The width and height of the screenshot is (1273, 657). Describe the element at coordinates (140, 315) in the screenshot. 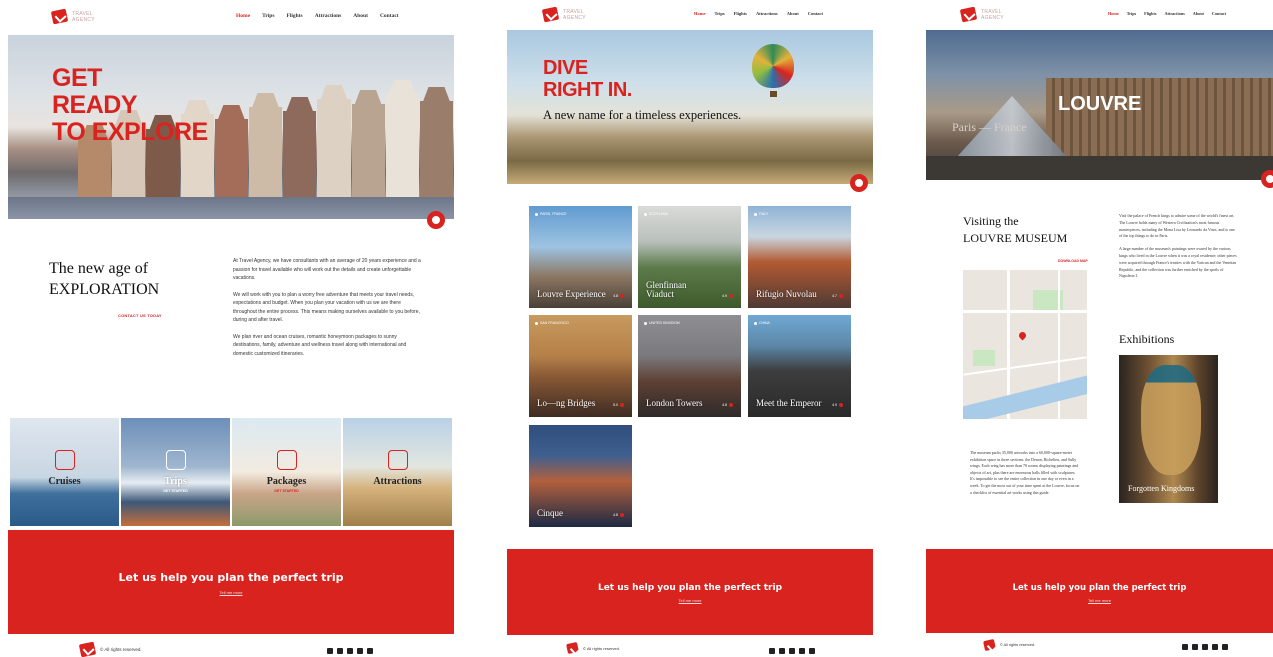

I see `contact-us-link: CONTACT US TODAY` at that location.